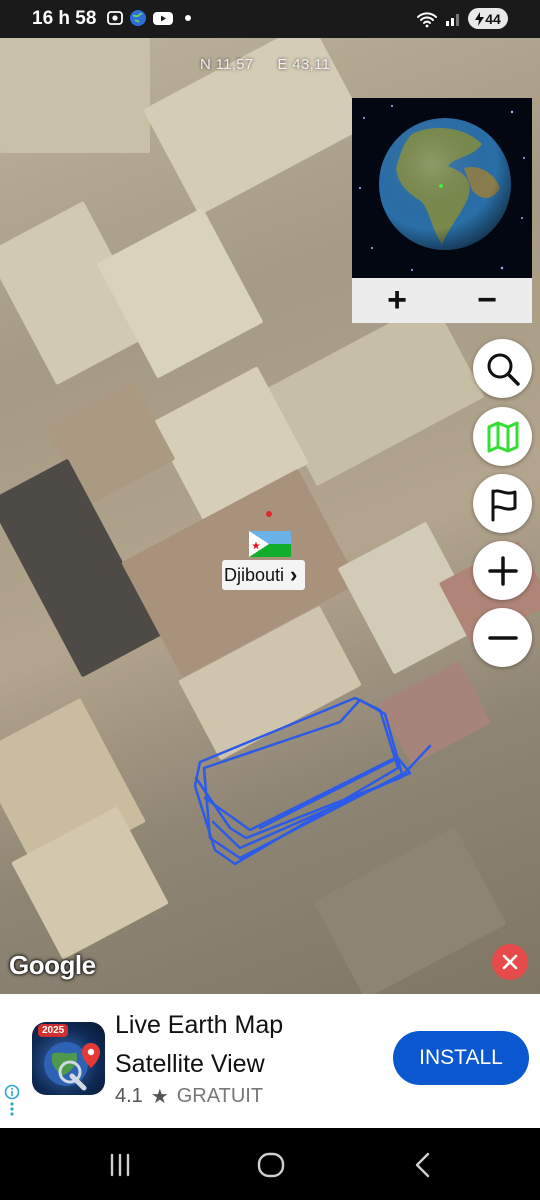  What do you see at coordinates (120, 1165) in the screenshot?
I see `recents-icon` at bounding box center [120, 1165].